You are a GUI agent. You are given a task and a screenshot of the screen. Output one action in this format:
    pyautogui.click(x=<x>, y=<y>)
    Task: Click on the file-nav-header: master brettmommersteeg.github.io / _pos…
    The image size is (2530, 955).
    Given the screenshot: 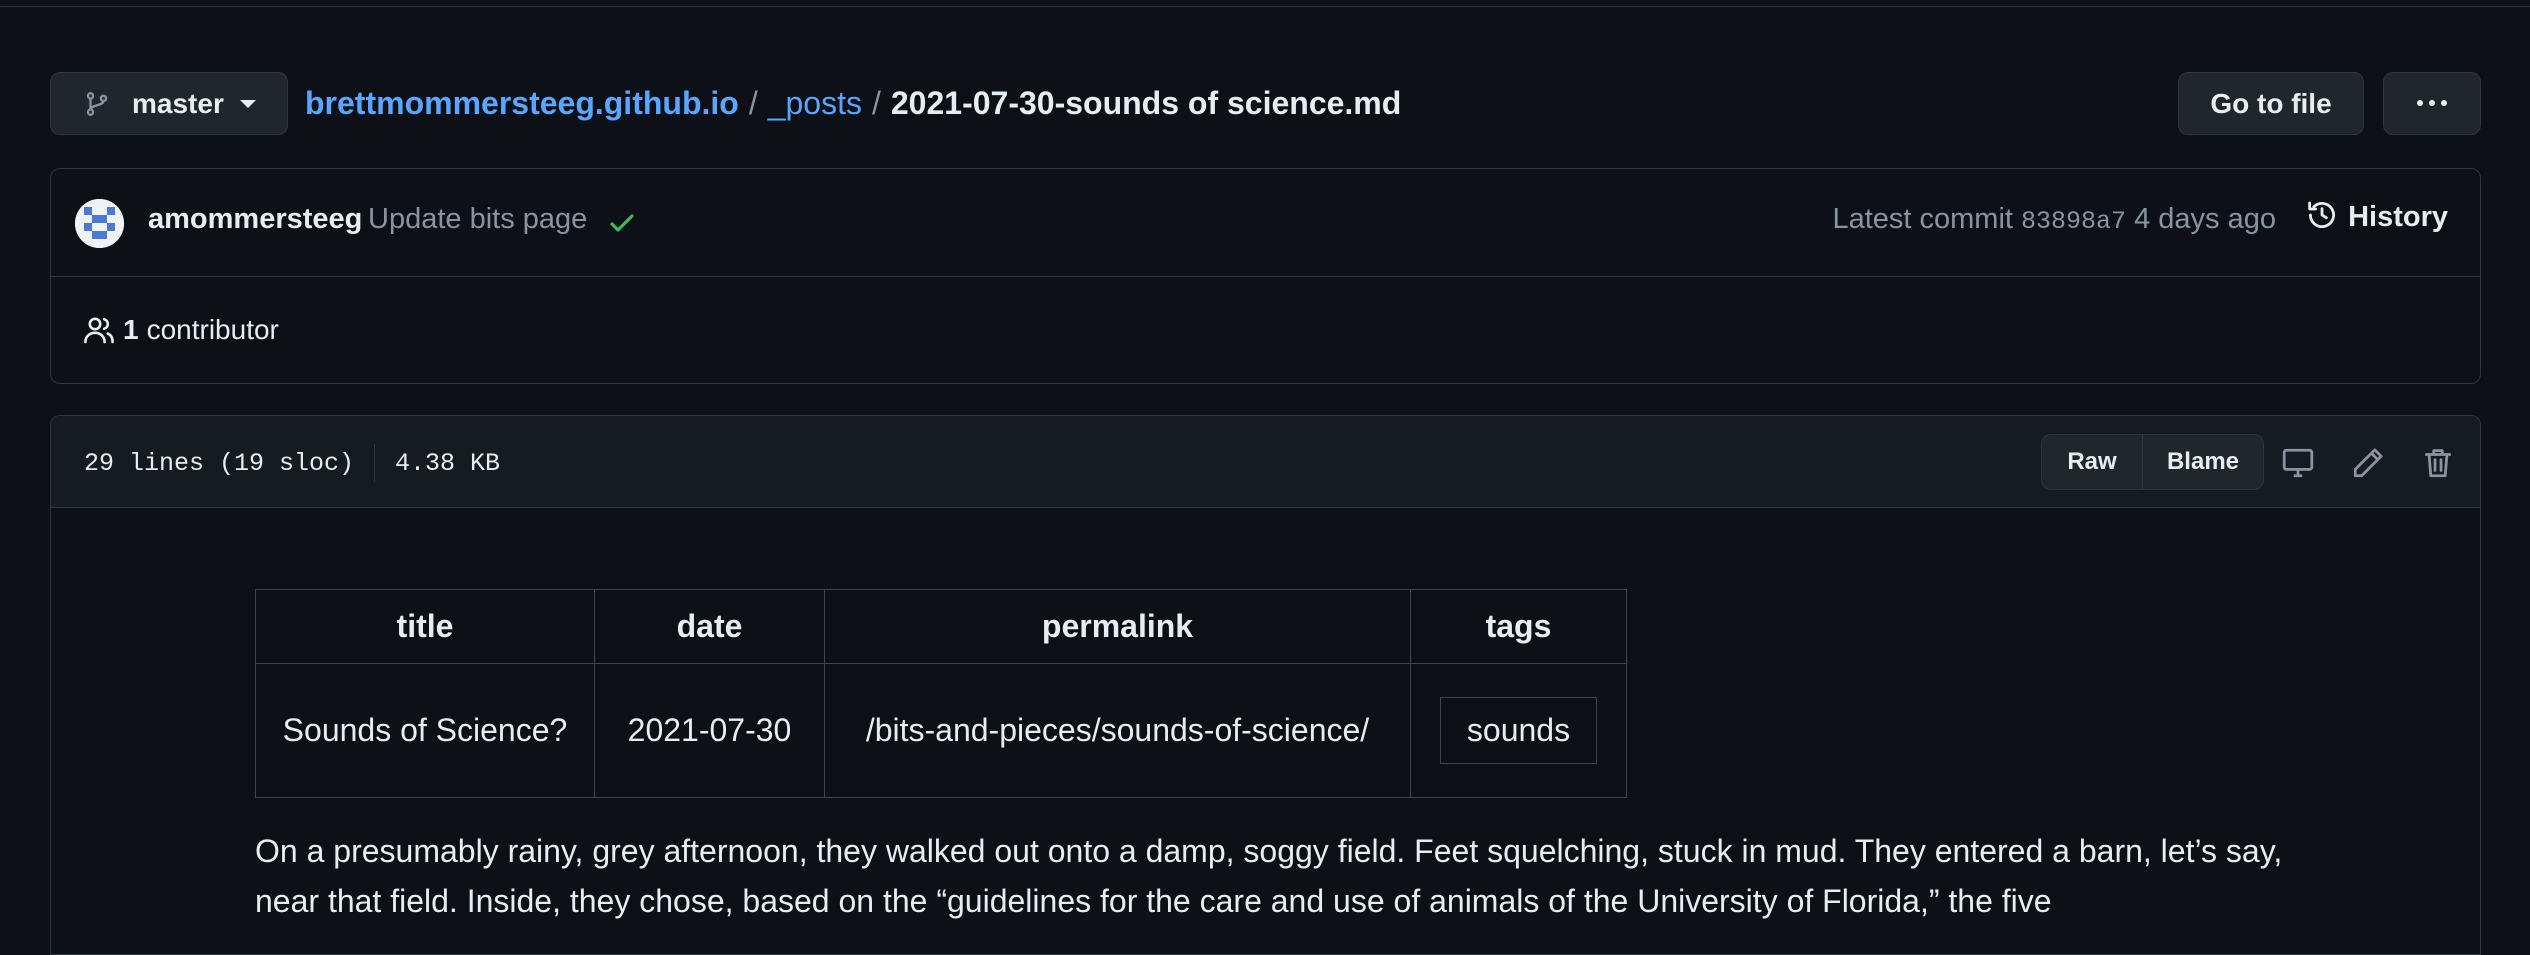 What is the action you would take?
    pyautogui.click(x=1265, y=103)
    